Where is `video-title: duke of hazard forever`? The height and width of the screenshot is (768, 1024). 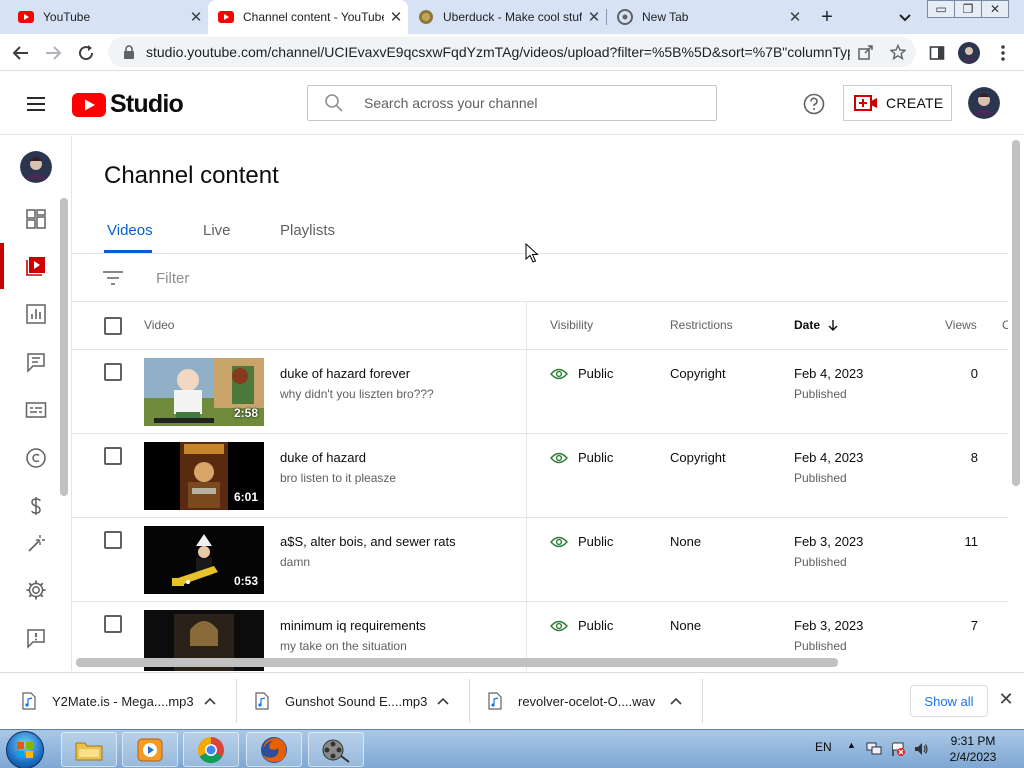 video-title: duke of hazard forever is located at coordinates (345, 373).